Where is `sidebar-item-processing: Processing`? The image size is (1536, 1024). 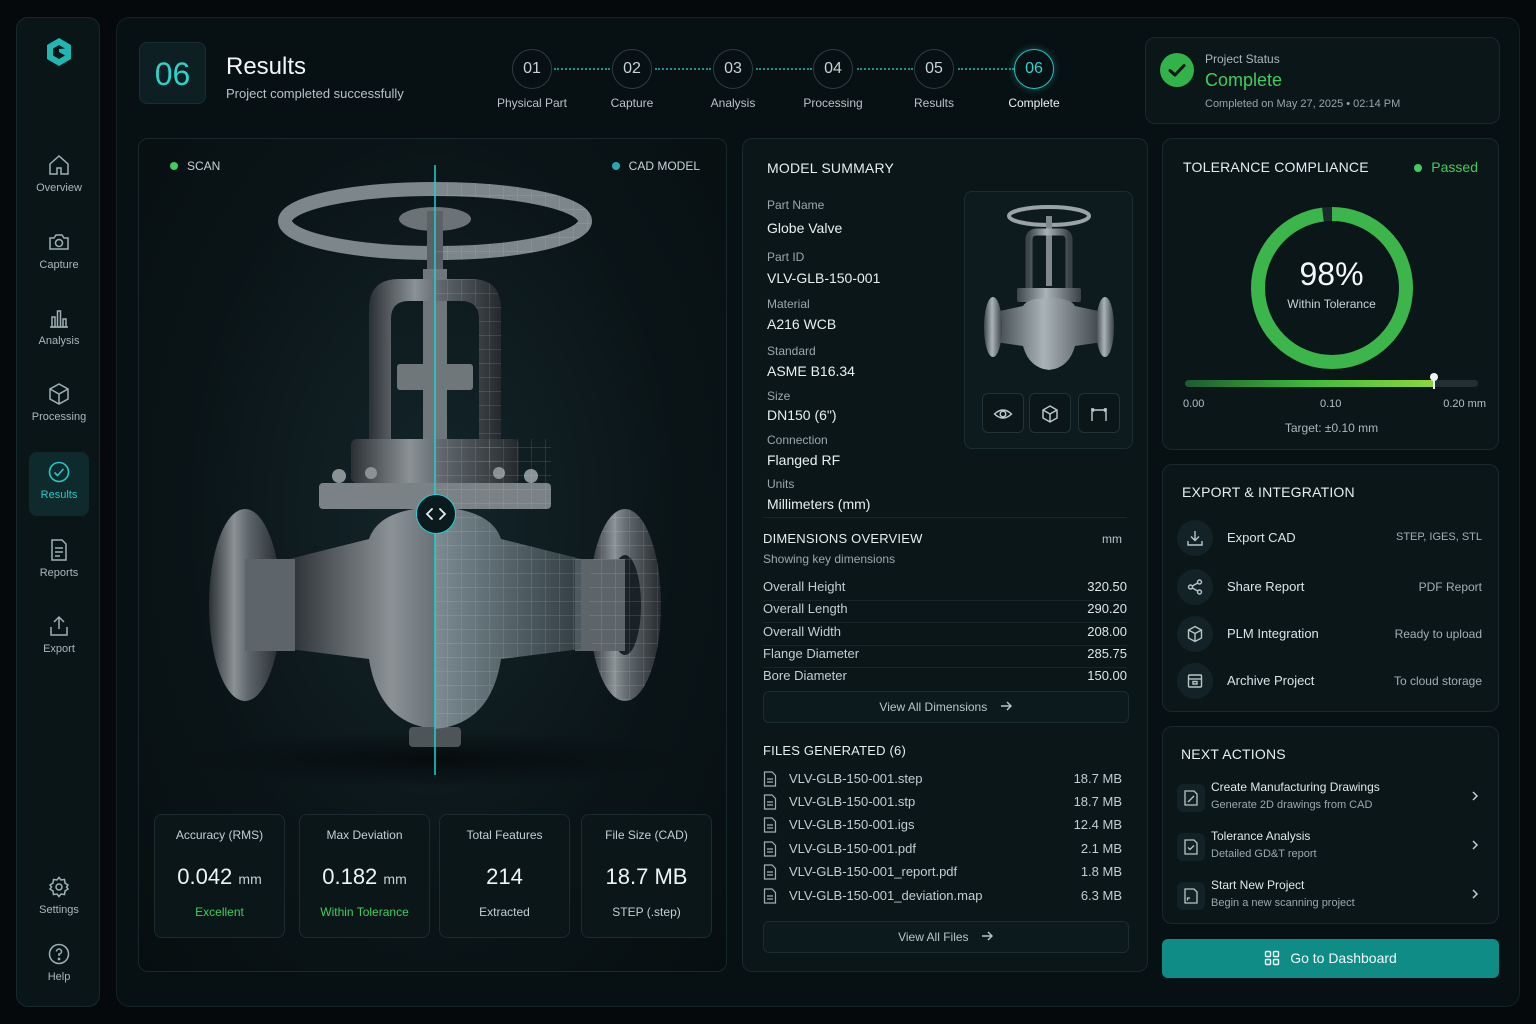
sidebar-item-processing: Processing is located at coordinates (59, 406).